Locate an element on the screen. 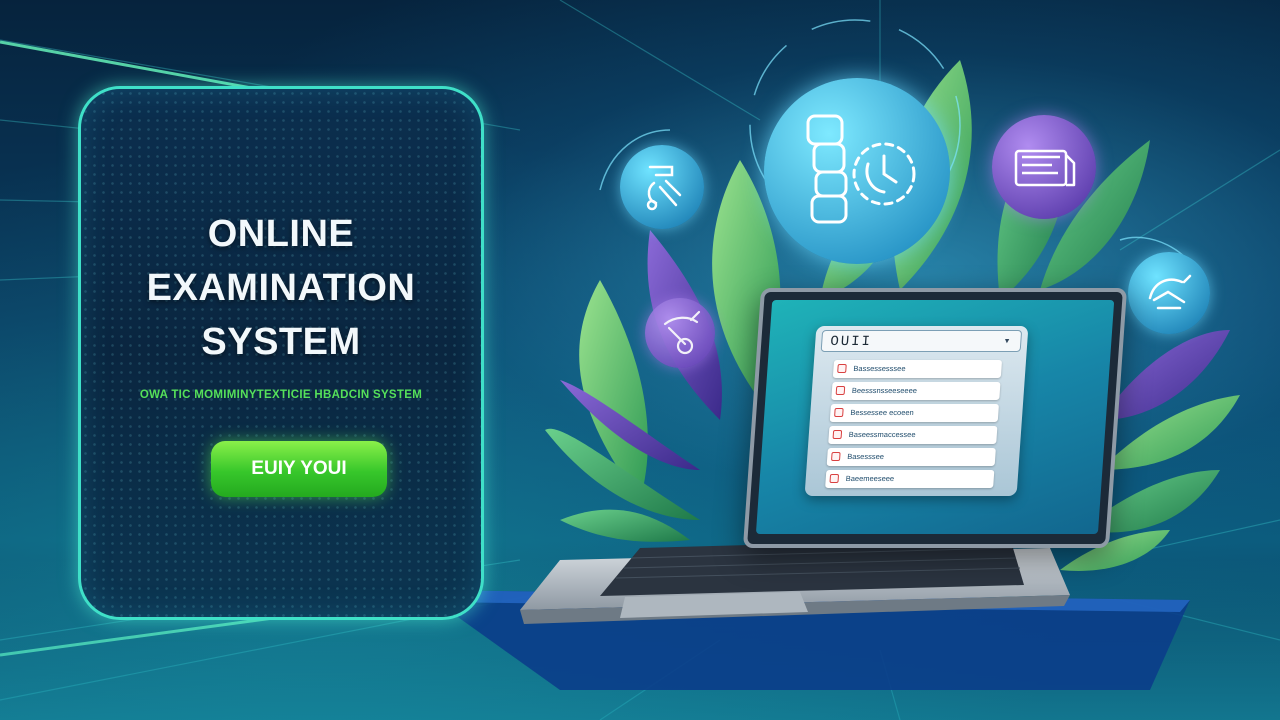  quiz-title: OUII is located at coordinates (851, 342).